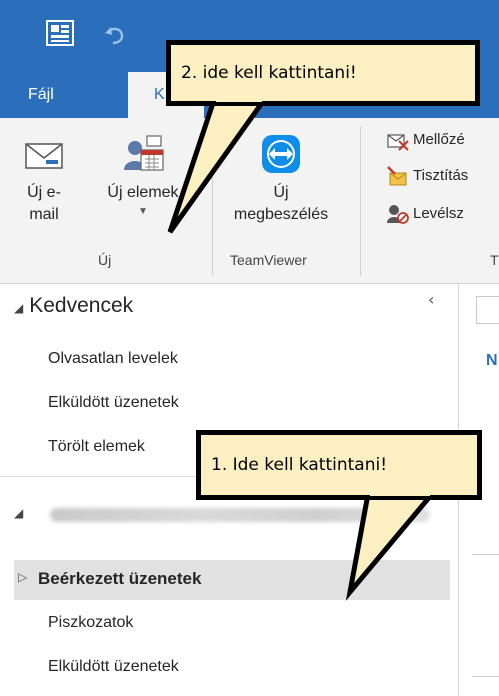 Image resolution: width=499 pixels, height=696 pixels. I want to click on new-meeting-label-line1: Új, so click(281, 192).